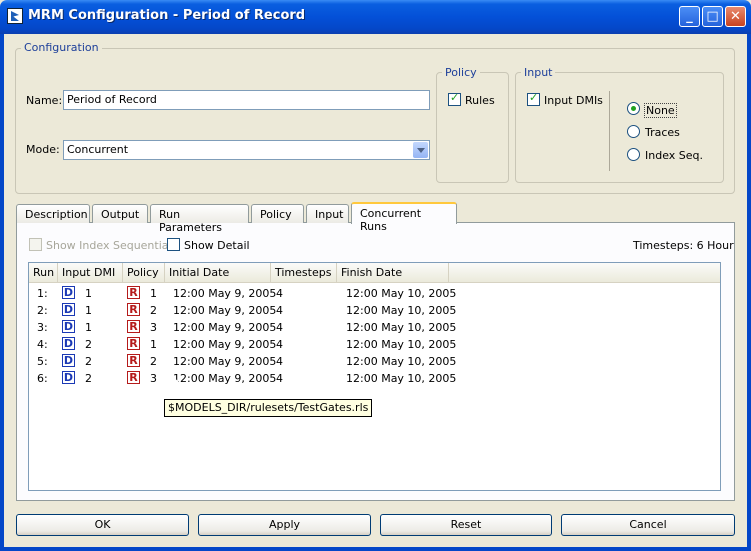  What do you see at coordinates (144, 272) in the screenshot?
I see `column-header-policy: Policy` at bounding box center [144, 272].